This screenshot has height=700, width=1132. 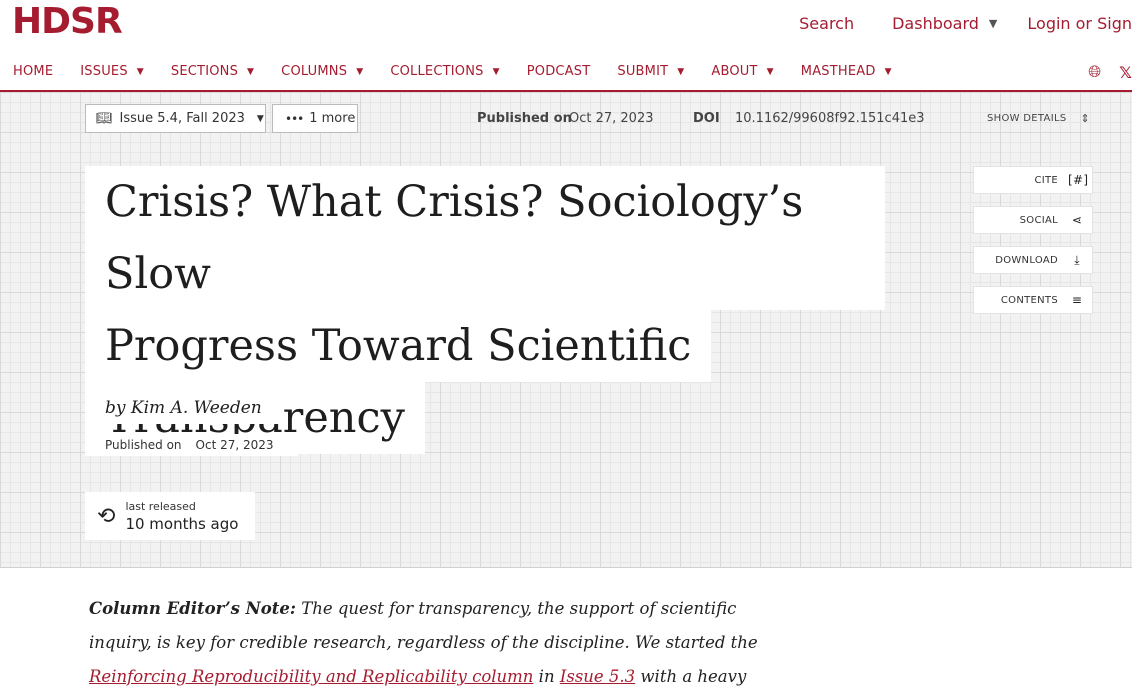 I want to click on nav-item-label: PODCAST, so click(x=558, y=71).